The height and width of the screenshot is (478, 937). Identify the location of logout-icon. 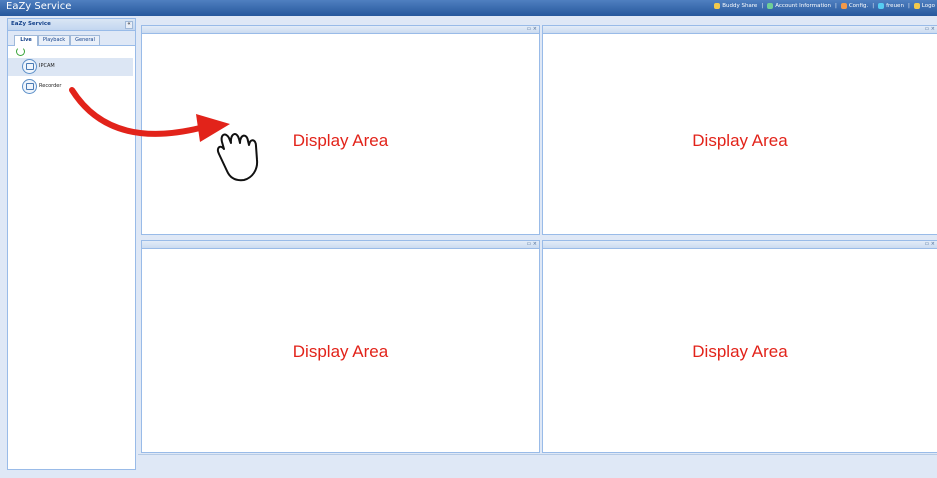
(916, 6).